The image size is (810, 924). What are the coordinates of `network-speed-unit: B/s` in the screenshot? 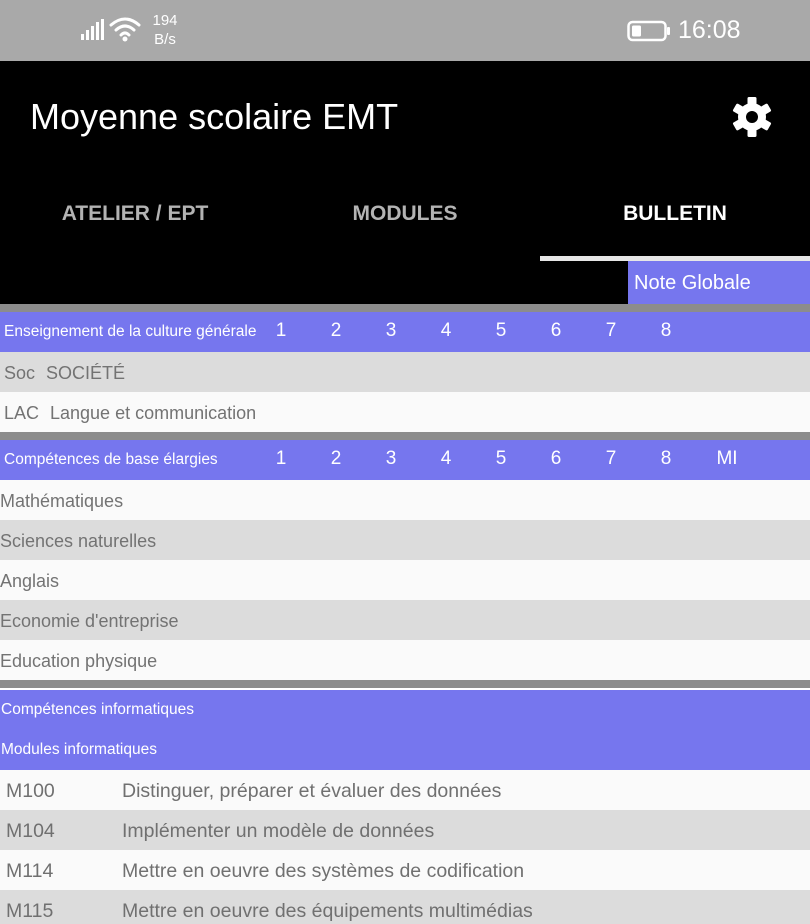 It's located at (165, 39).